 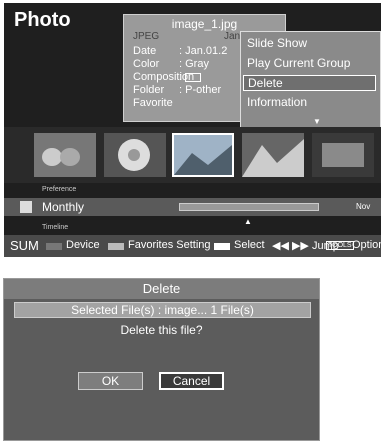 What do you see at coordinates (177, 90) in the screenshot?
I see `info-row-folder: Folder : P-other` at bounding box center [177, 90].